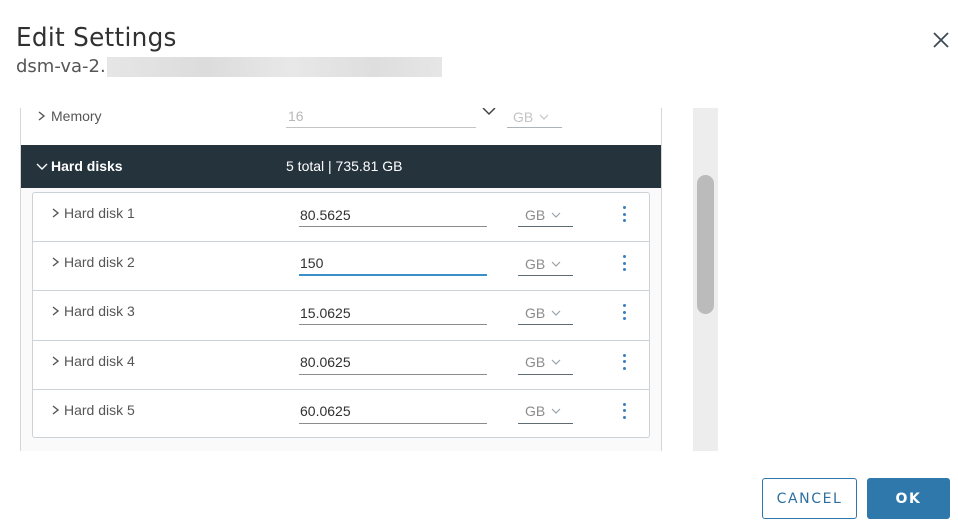 This screenshot has width=958, height=526. I want to click on hard-disk-expander: Hard disk 1, so click(93, 213).